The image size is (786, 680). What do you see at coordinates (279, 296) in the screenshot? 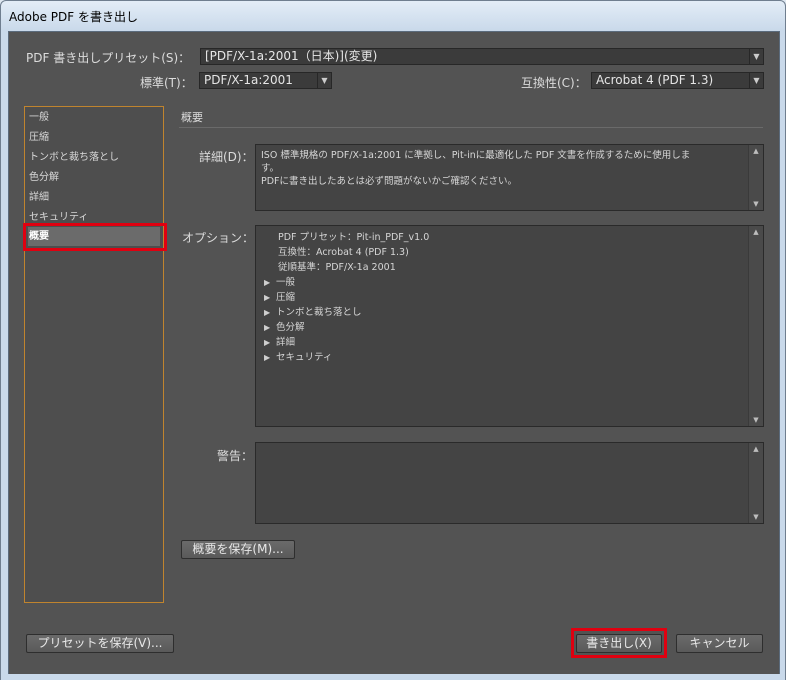
I see `option-group-compression: ▶ 圧縮` at bounding box center [279, 296].